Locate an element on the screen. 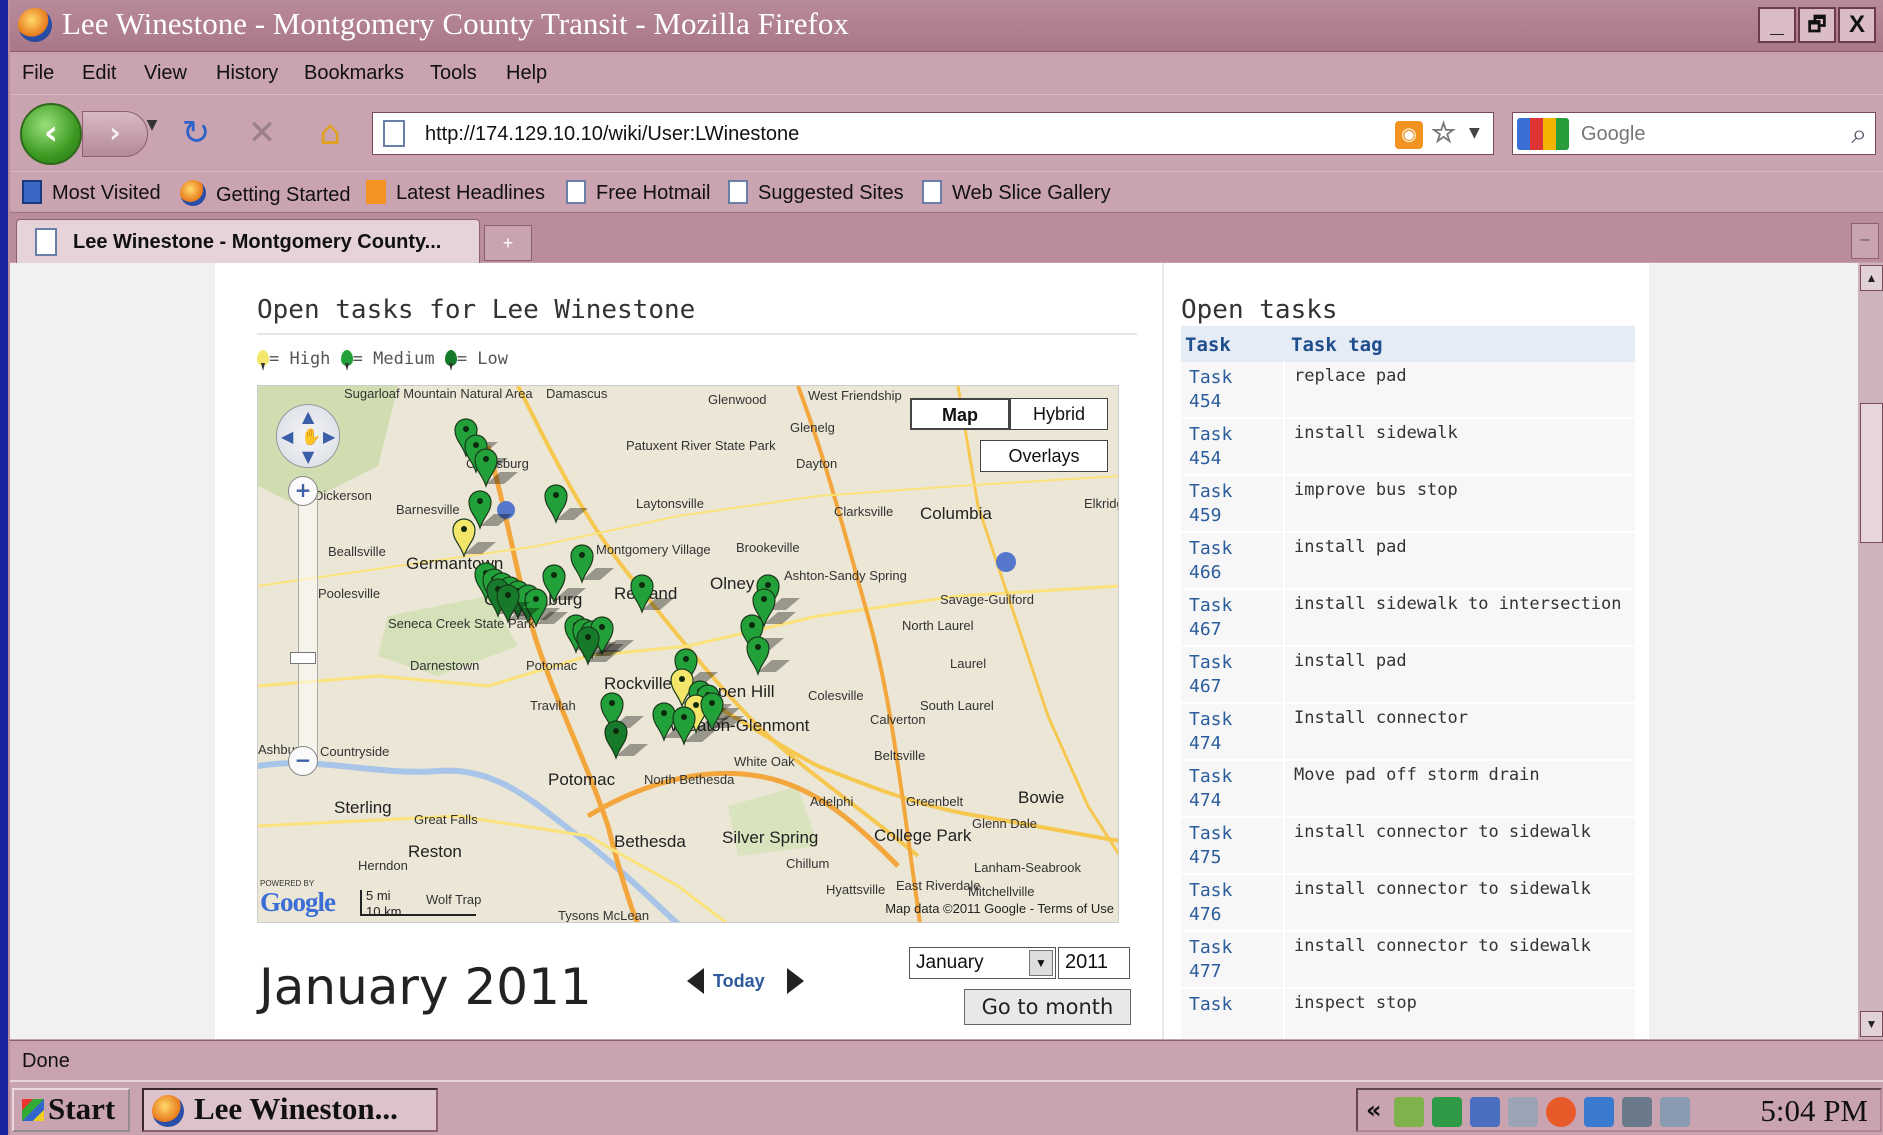  back-button: ‹ is located at coordinates (51, 134).